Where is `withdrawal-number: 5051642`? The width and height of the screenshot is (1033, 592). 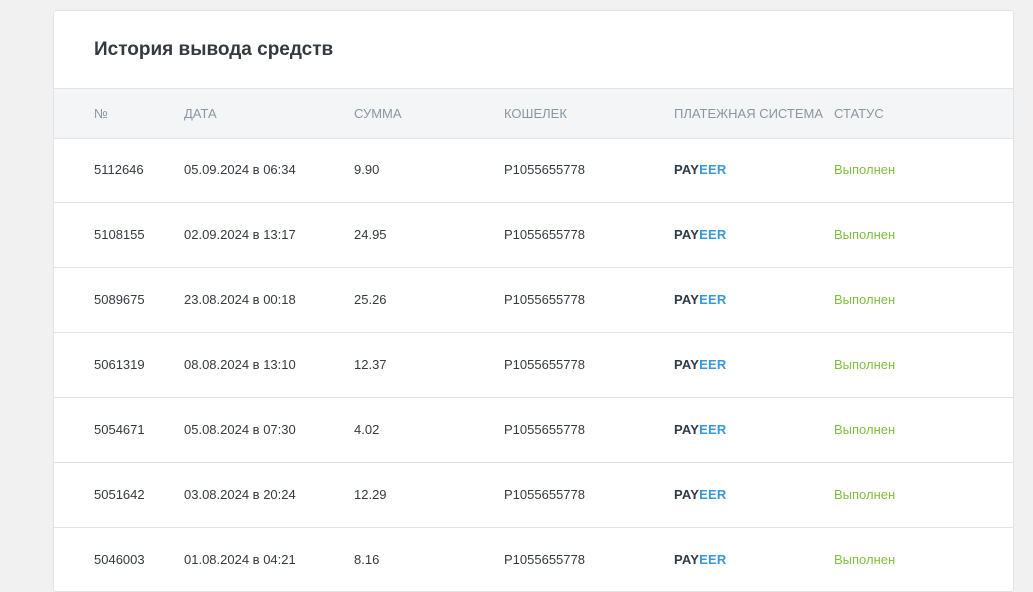 withdrawal-number: 5051642 is located at coordinates (119, 494).